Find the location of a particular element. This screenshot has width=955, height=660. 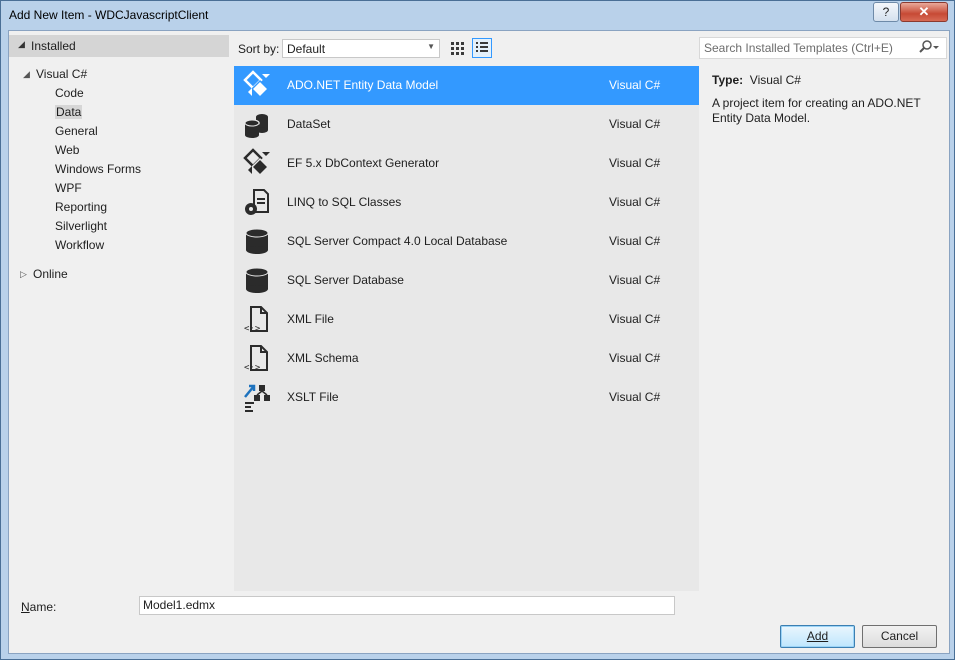

template-name: XML File is located at coordinates (310, 319).